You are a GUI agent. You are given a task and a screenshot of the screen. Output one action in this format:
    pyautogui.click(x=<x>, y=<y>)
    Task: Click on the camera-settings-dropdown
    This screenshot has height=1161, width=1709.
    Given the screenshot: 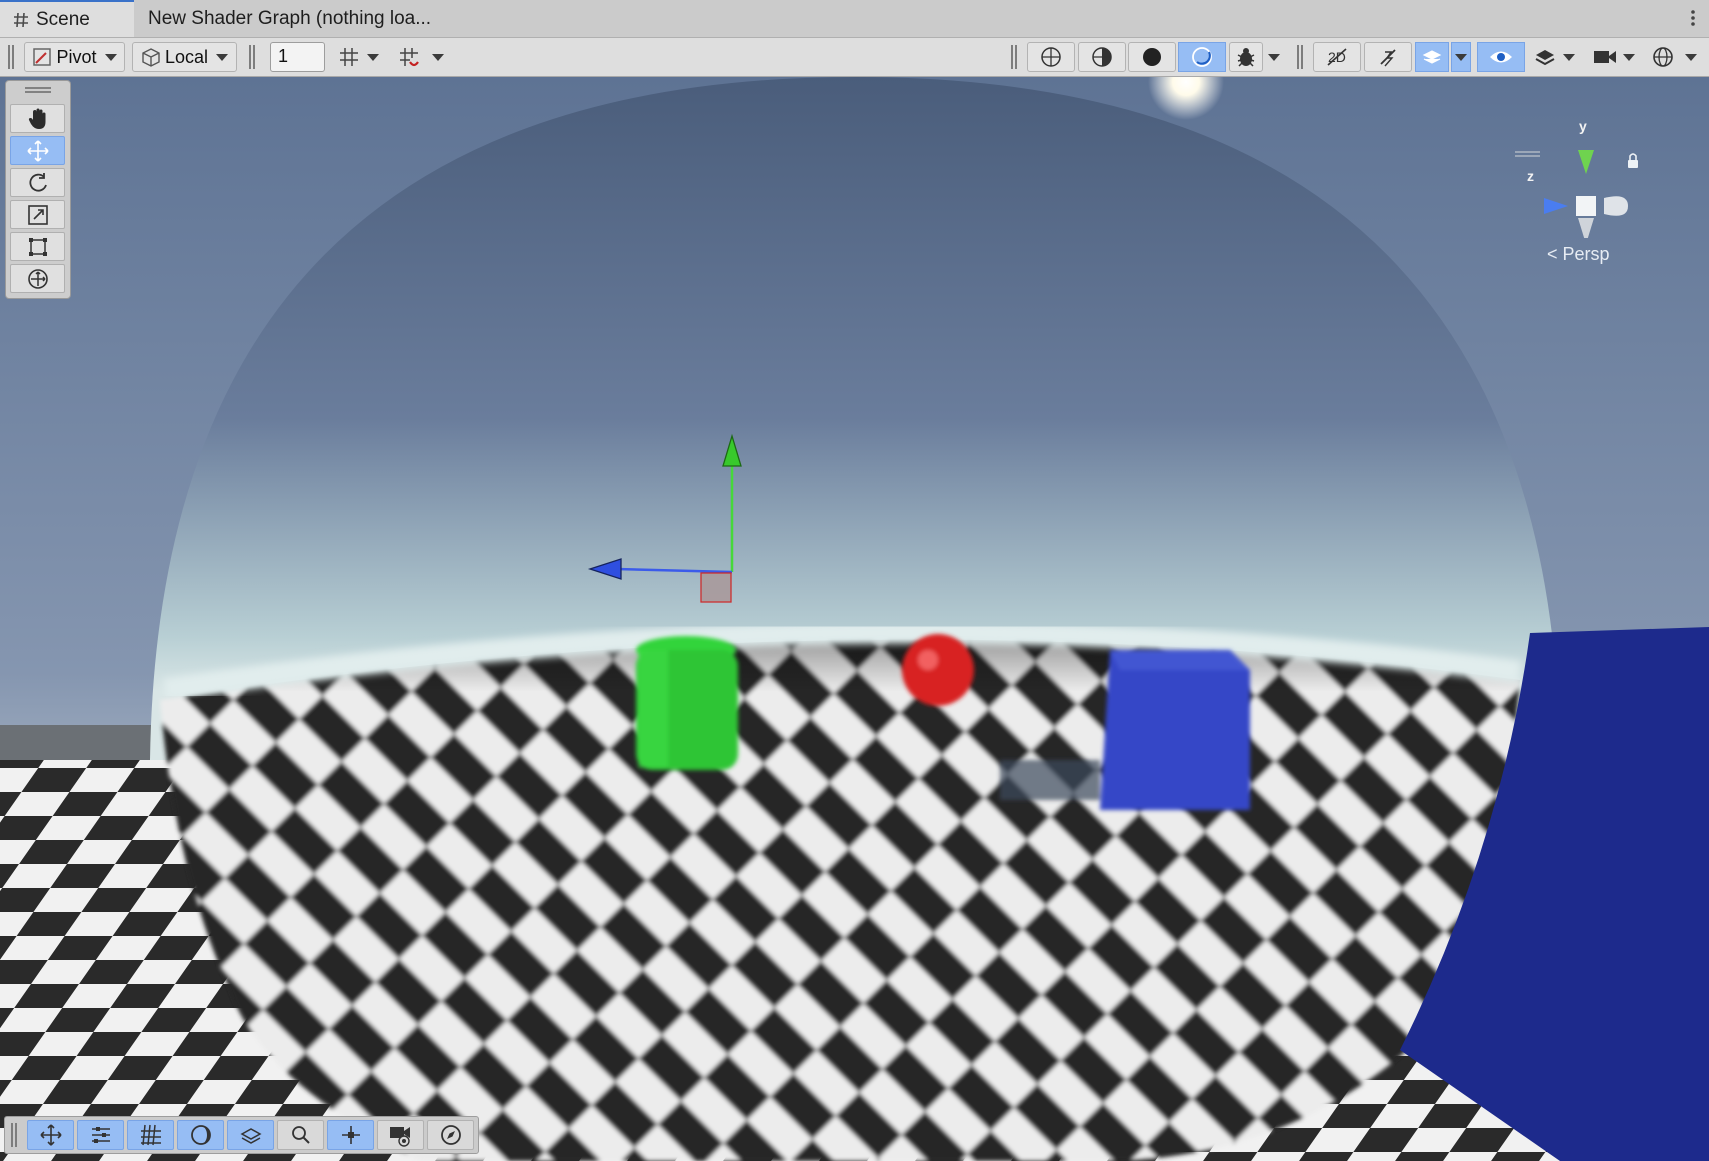 What is the action you would take?
    pyautogui.click(x=1629, y=57)
    